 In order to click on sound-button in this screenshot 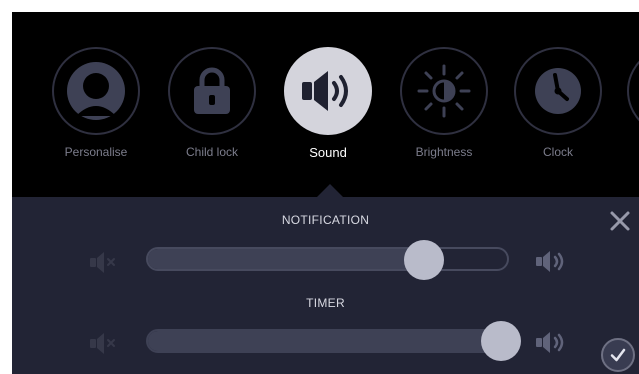, I will do `click(328, 91)`.